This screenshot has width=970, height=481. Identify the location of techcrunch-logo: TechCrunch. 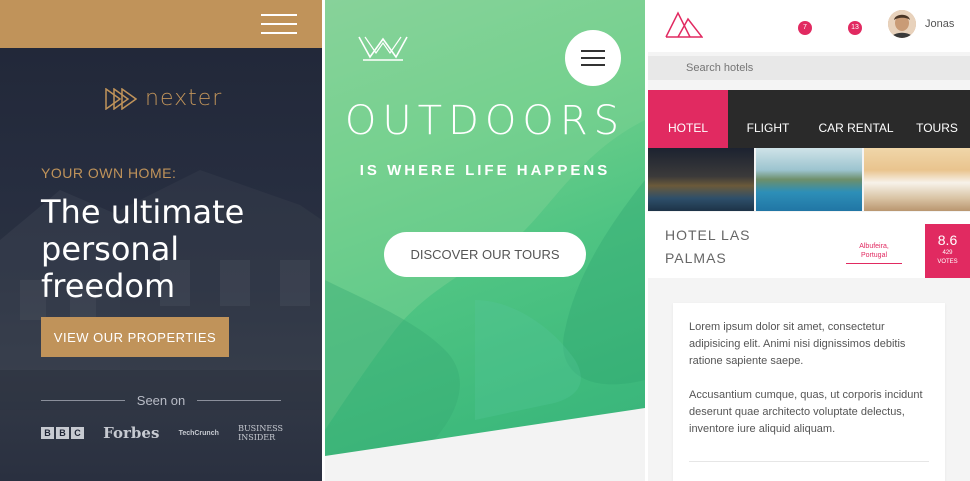
(198, 433).